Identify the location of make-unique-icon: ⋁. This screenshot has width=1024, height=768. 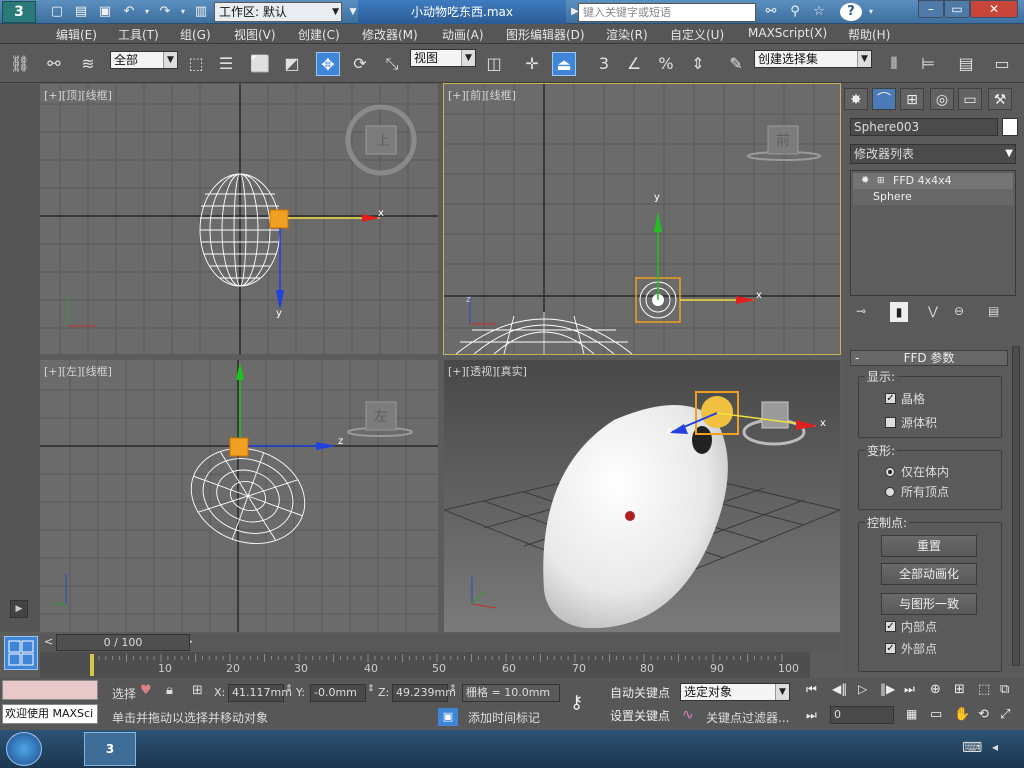
(933, 311).